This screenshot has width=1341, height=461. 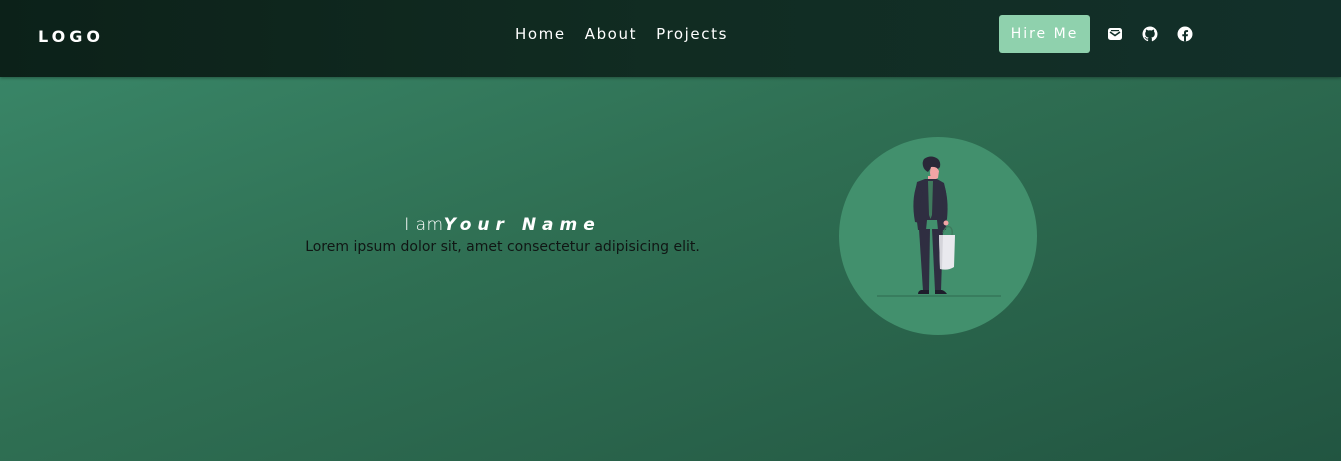 I want to click on nav-link-home: Home, so click(x=540, y=34).